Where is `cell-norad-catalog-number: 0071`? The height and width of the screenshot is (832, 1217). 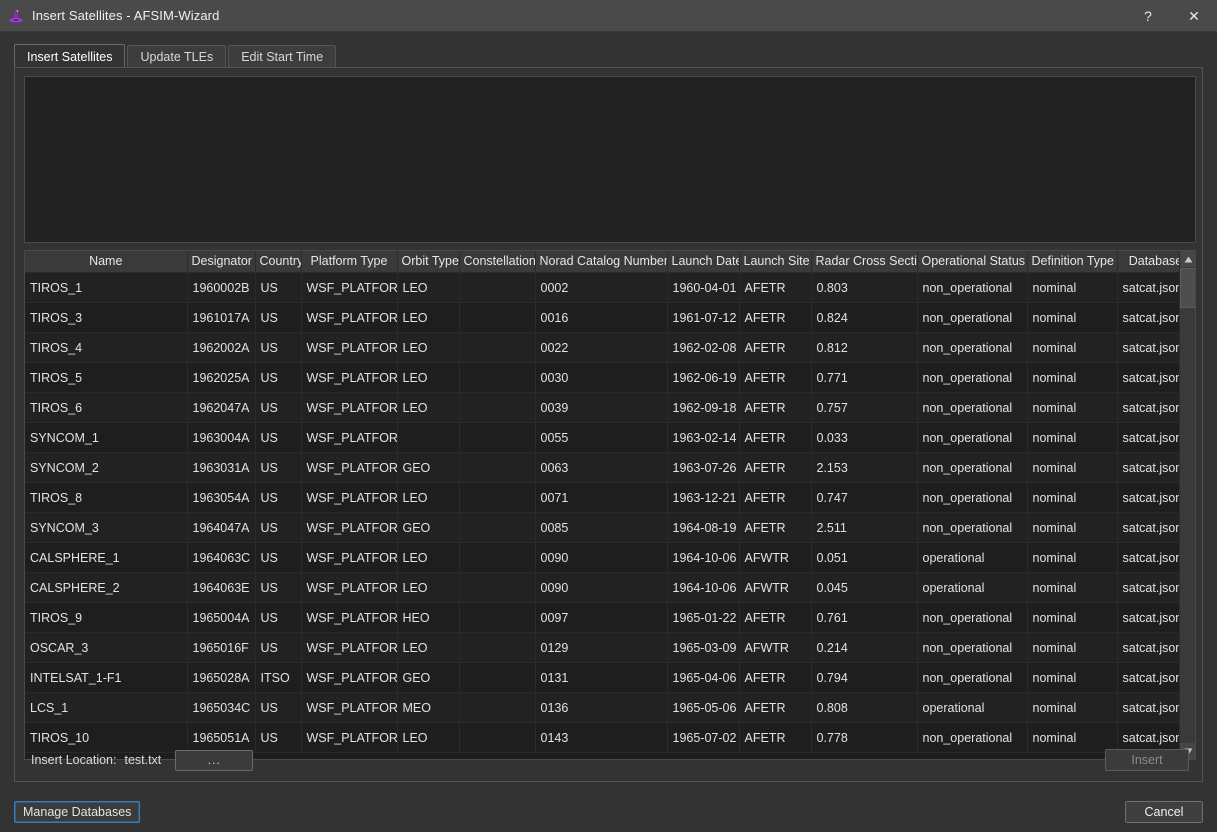 cell-norad-catalog-number: 0071 is located at coordinates (601, 497).